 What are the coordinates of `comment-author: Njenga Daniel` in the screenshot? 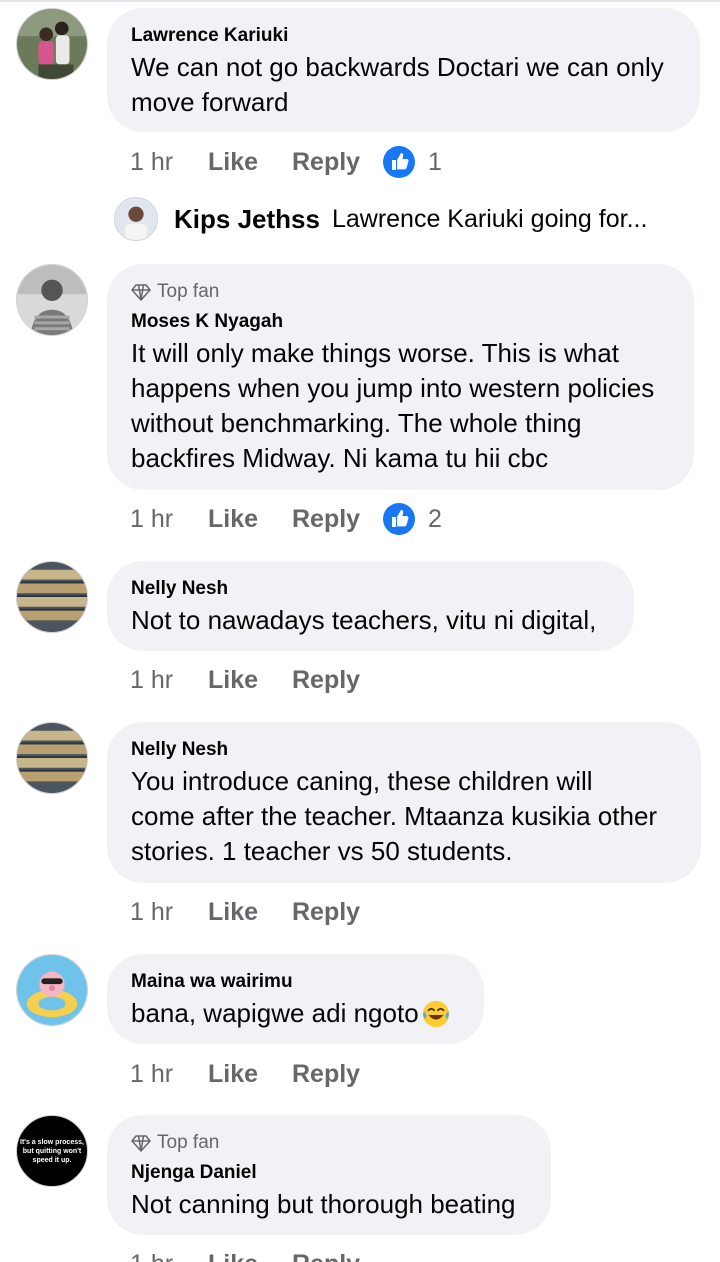 It's located at (329, 1173).